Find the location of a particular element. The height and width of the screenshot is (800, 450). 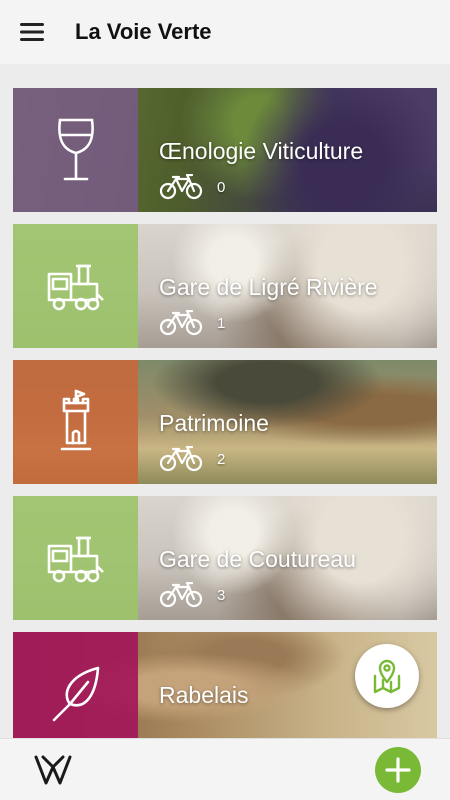

route-count: 1 is located at coordinates (221, 323).